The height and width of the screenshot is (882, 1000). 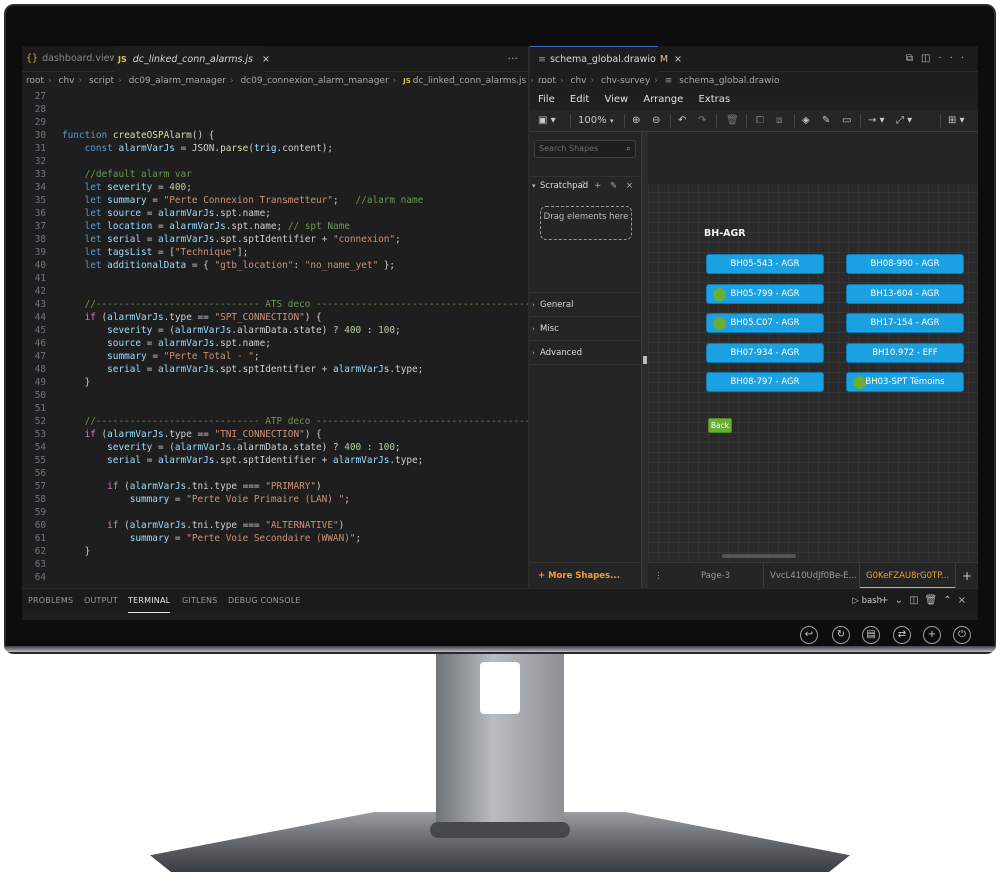 What do you see at coordinates (625, 81) in the screenshot?
I see `breadcrumb-item: chv-survey` at bounding box center [625, 81].